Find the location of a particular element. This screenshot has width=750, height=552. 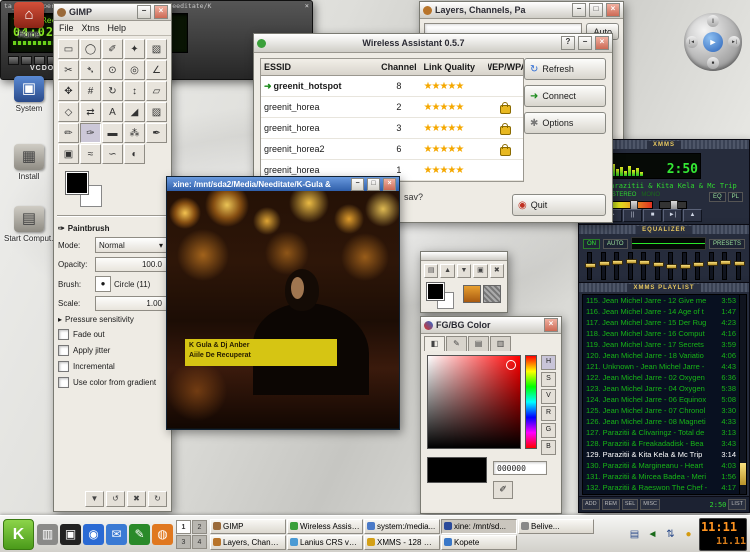

smudge-tool: ∽ is located at coordinates (112, 154).